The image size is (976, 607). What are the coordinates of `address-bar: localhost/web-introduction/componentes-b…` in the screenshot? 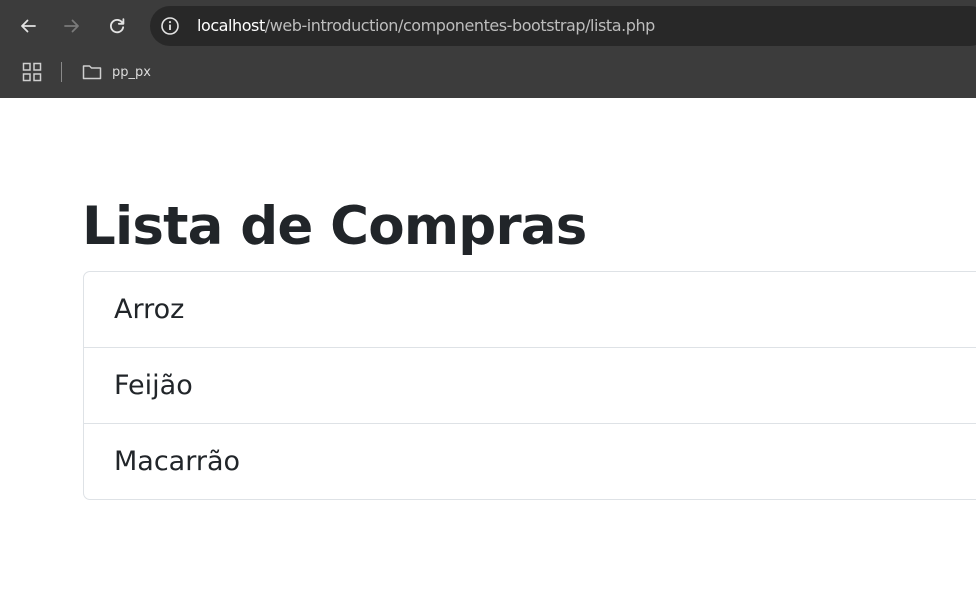 It's located at (563, 26).